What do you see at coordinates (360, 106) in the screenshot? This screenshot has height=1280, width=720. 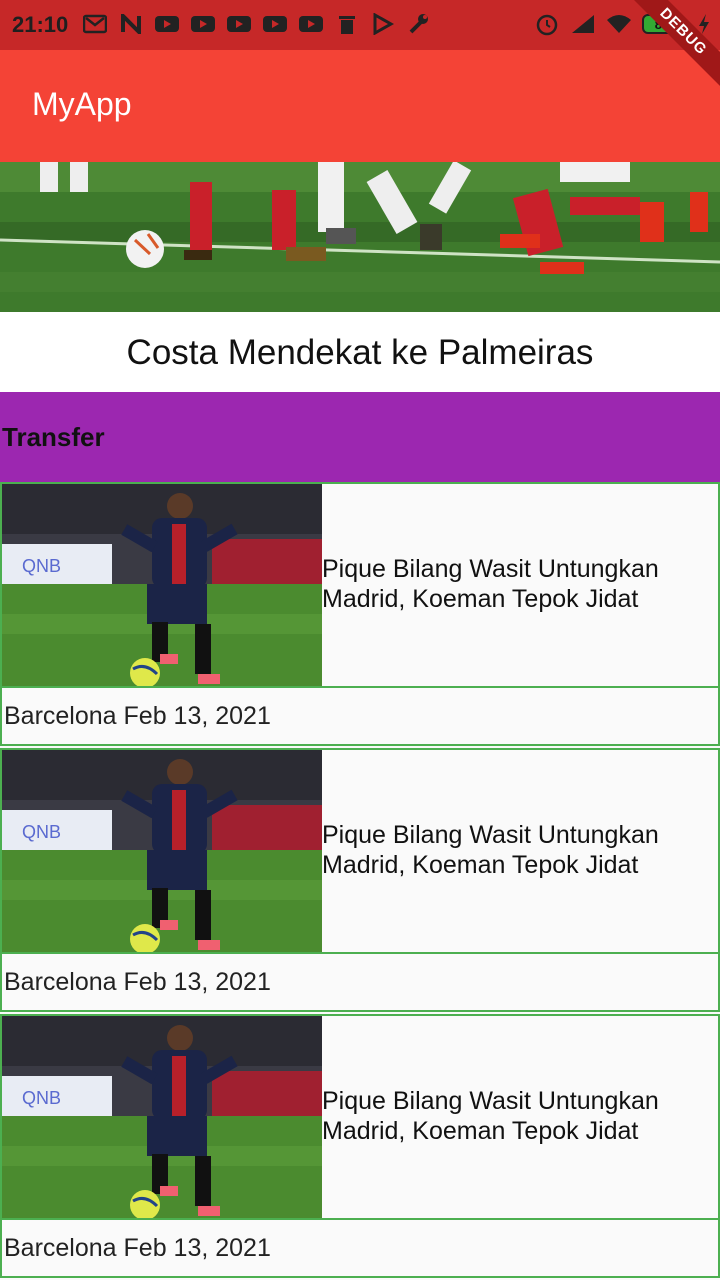 I see `app-bar: MyApp` at bounding box center [360, 106].